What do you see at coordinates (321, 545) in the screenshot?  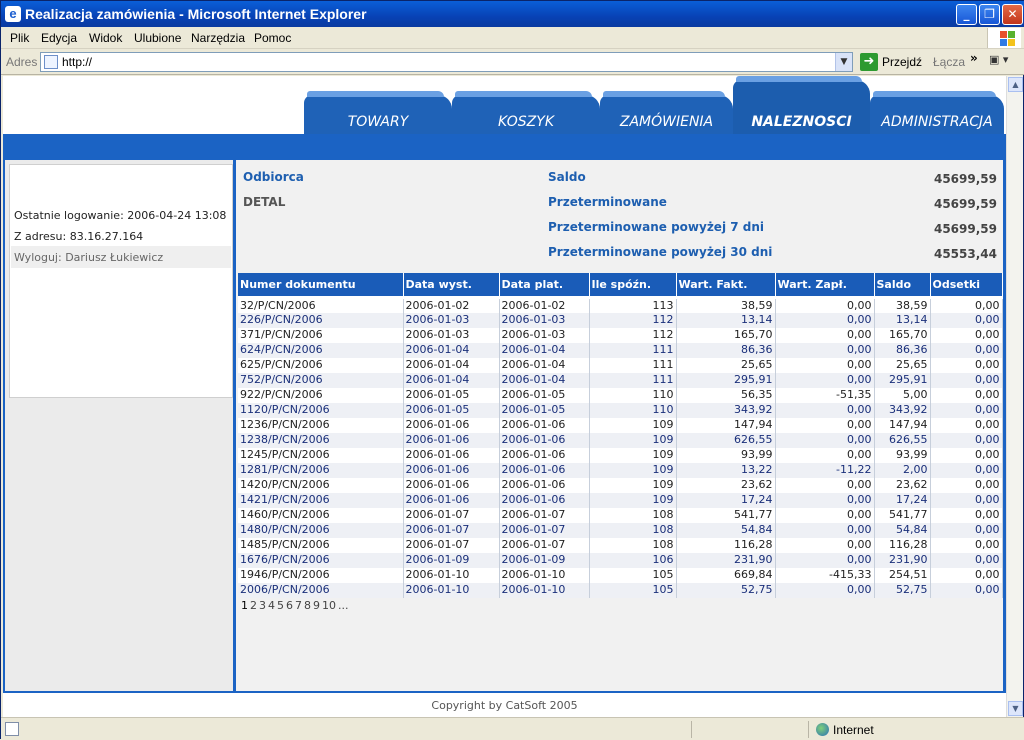 I see `document-number-cell: 1485/P/CN/2006` at bounding box center [321, 545].